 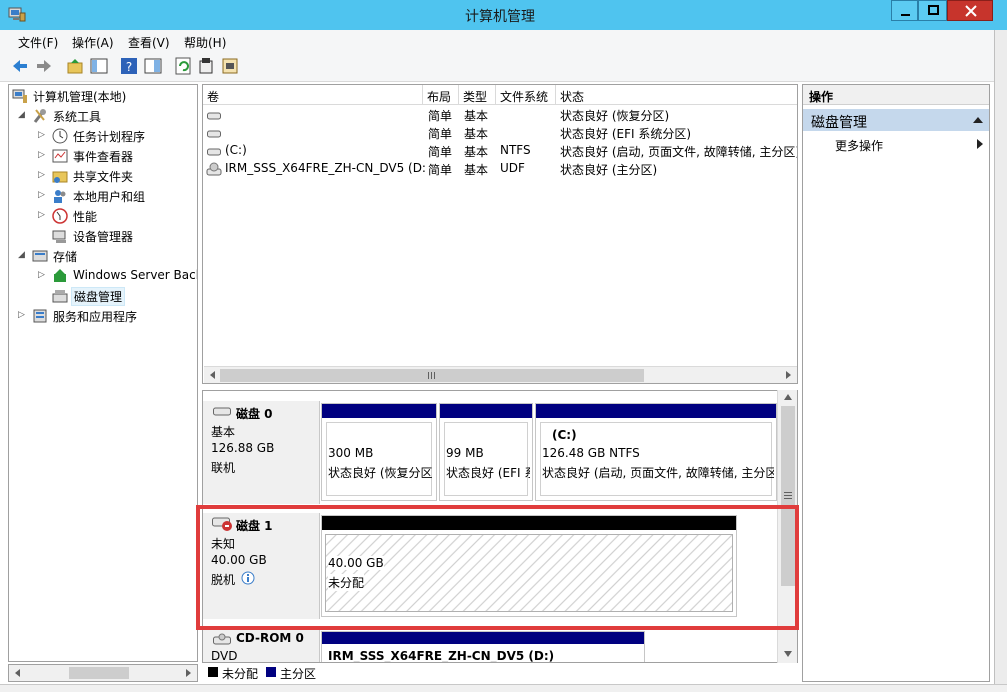 I want to click on volume-status: 状态良好 (启动, 页面文件, 故障转储, 主分区), so click(x=679, y=152).